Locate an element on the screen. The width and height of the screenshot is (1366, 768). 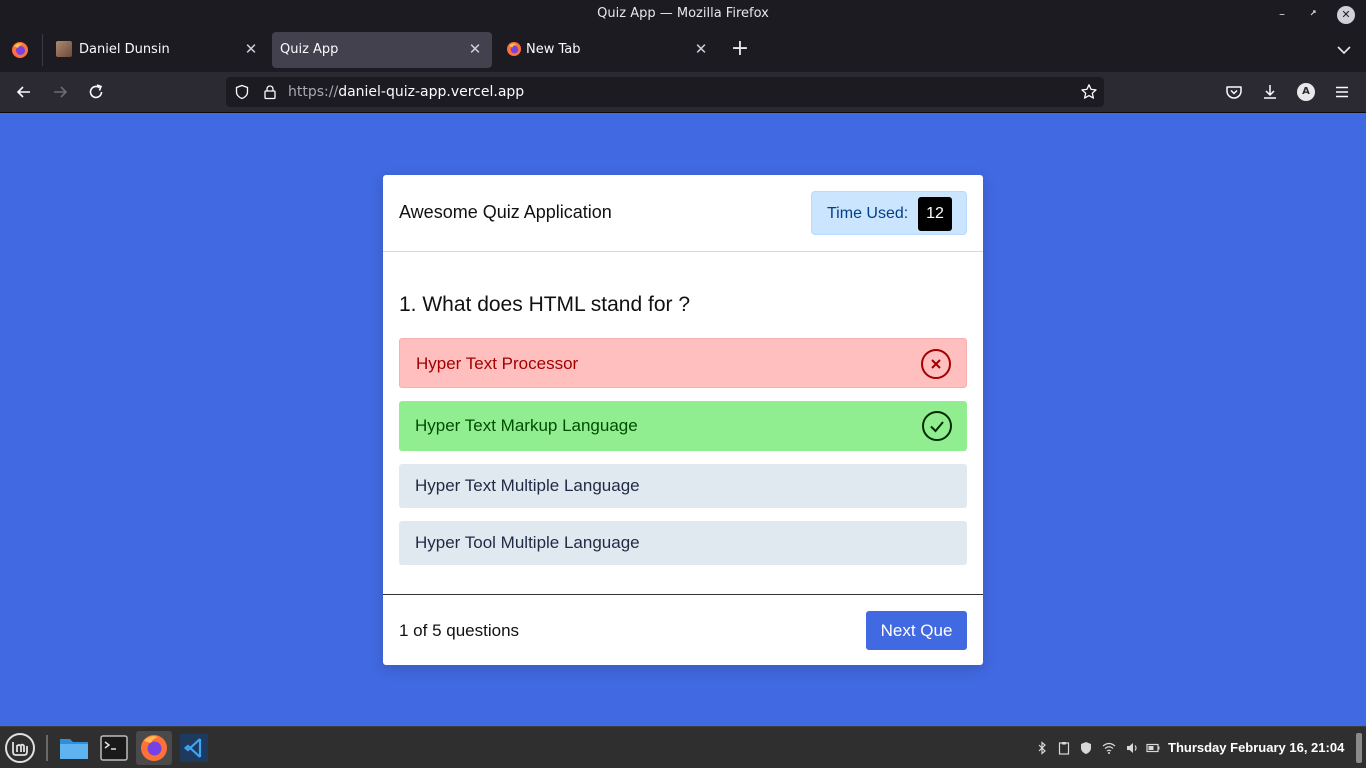
tab-label: Daniel Dunsin is located at coordinates (124, 49).